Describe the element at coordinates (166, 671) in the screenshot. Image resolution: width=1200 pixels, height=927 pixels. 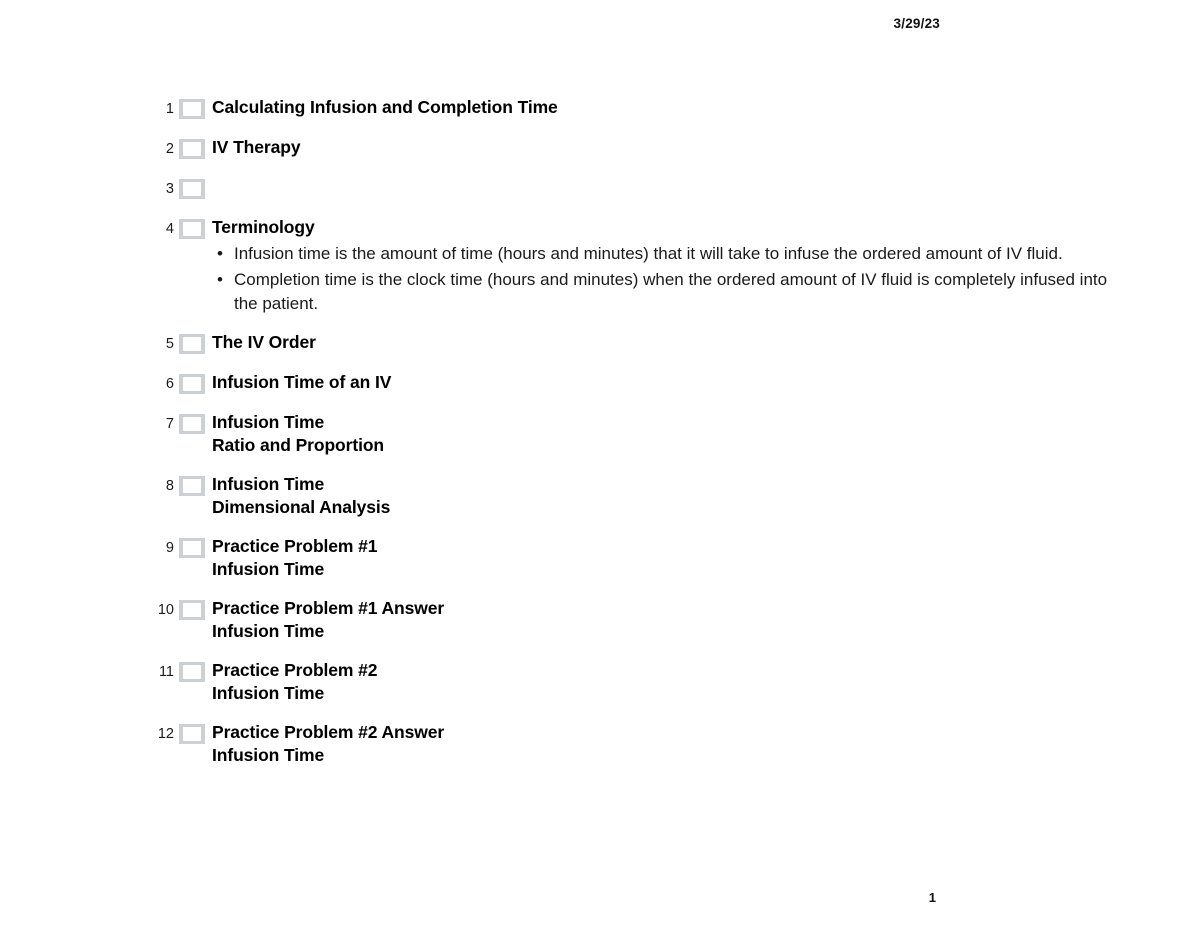
I see `slide-number: 11` at that location.